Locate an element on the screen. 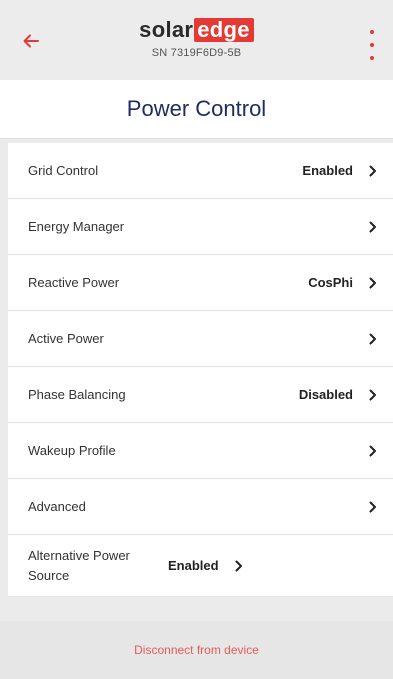 The image size is (393, 679). list-item-reactive-power: Reactive Power CosPhi is located at coordinates (200, 283).